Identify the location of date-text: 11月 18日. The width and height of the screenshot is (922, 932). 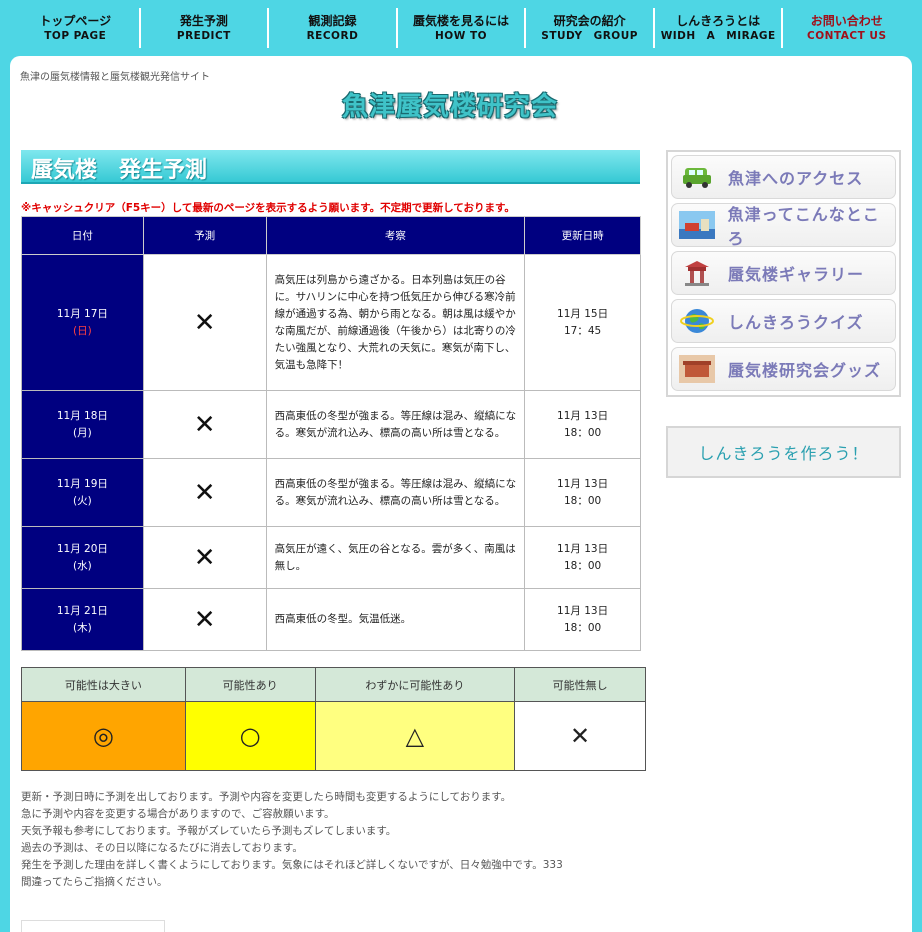
(82, 415).